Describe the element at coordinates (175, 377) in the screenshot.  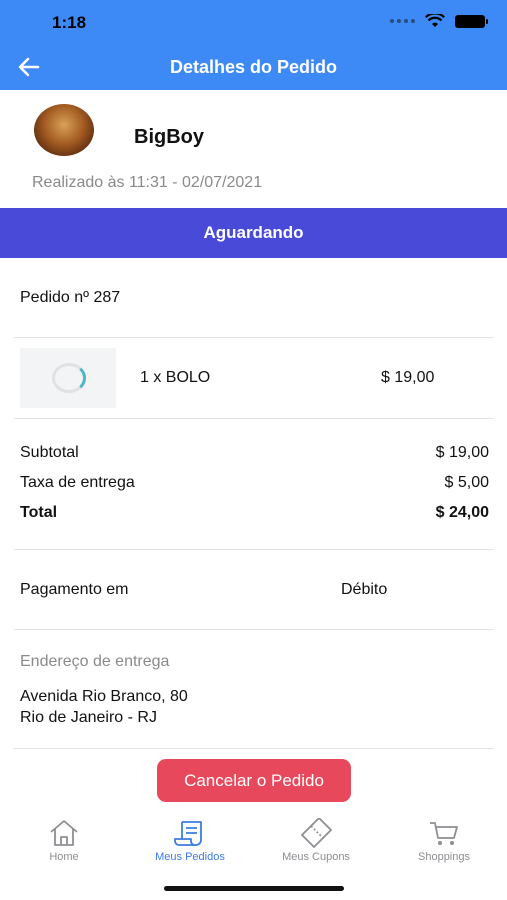
I see `item-description: 1 x BOLO` at that location.